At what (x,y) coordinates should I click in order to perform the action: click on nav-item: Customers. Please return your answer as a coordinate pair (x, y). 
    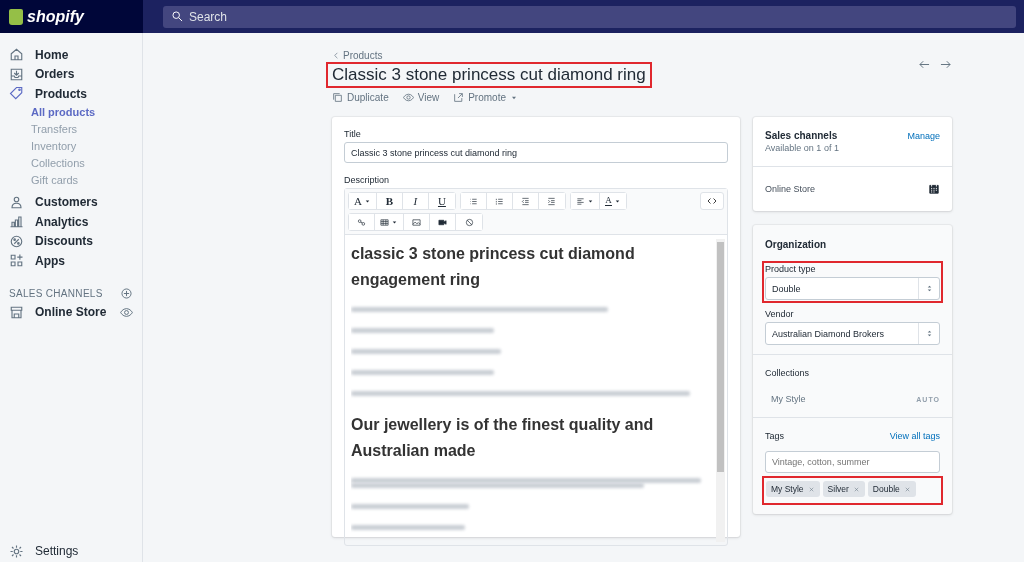
    Looking at the image, I should click on (71, 202).